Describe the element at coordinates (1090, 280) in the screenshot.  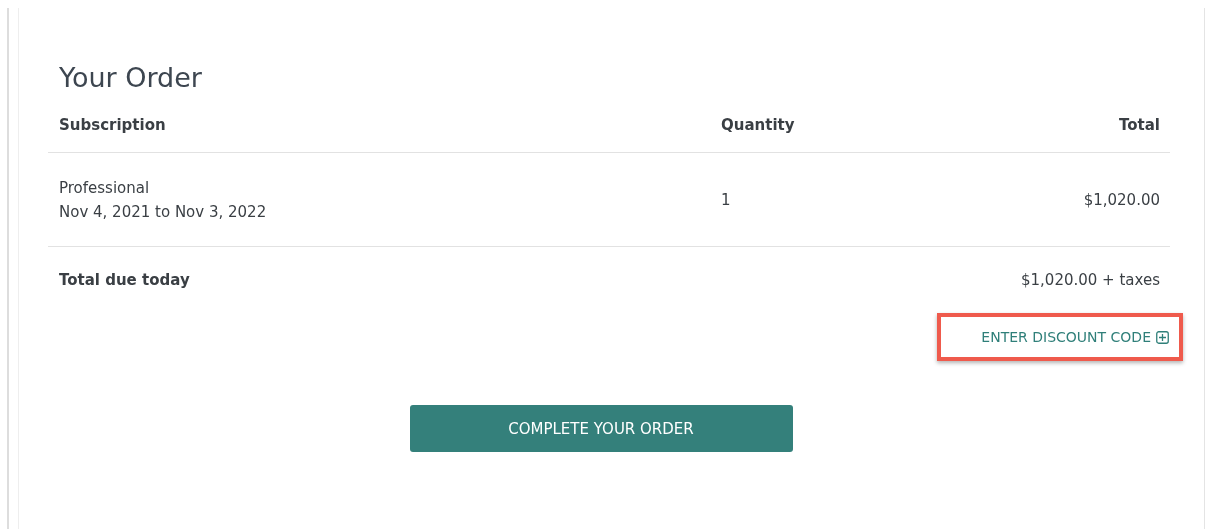
I see `summary-value: $1,020.00 + taxes` at that location.